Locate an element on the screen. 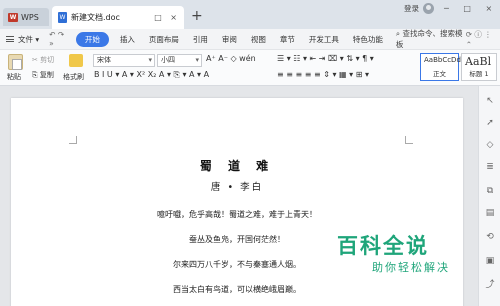 The image size is (500, 306). wps-home-tab: W WPS is located at coordinates (26, 17).